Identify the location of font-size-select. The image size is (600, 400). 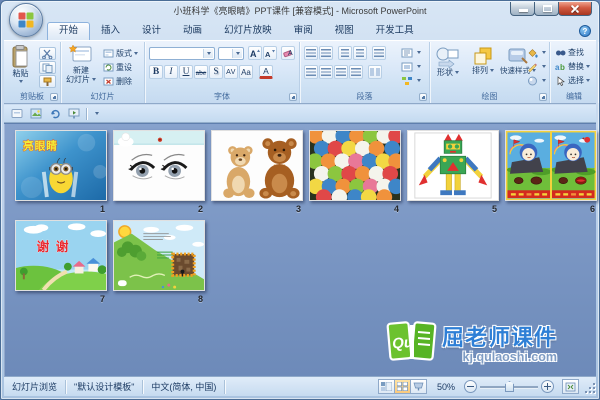
(231, 53).